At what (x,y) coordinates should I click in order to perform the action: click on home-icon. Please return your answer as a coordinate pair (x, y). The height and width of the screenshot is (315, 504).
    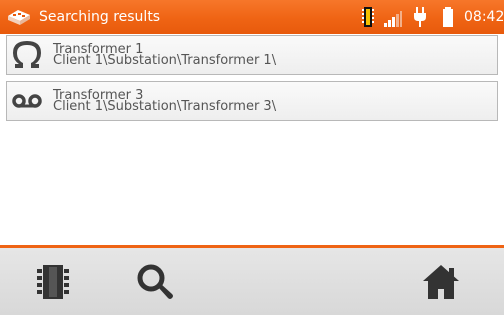
    Looking at the image, I should click on (441, 281).